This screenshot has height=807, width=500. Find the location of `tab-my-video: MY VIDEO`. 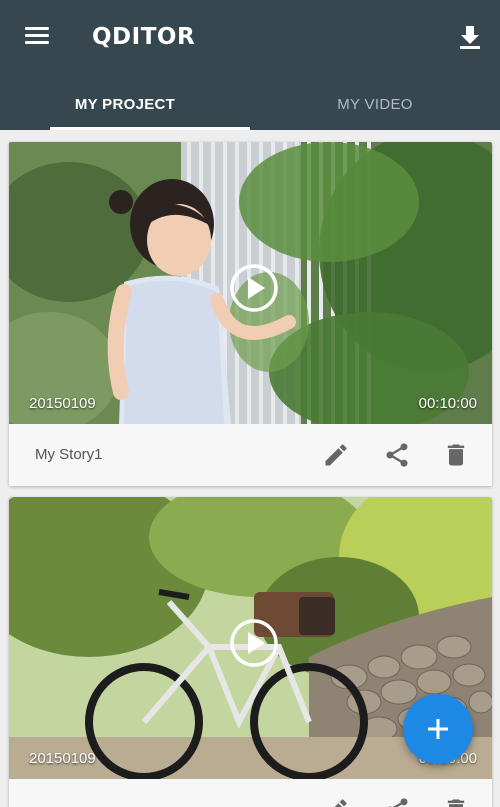

tab-my-video: MY VIDEO is located at coordinates (375, 104).